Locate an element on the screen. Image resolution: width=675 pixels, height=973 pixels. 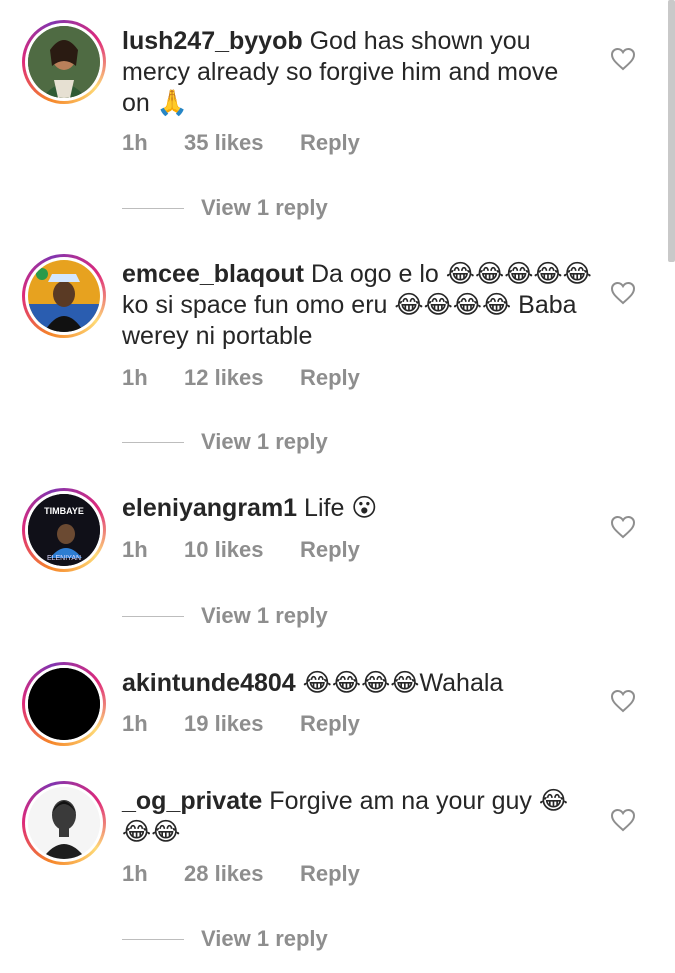
avatar: TIMBAYE ELENIYAN is located at coordinates (64, 530).